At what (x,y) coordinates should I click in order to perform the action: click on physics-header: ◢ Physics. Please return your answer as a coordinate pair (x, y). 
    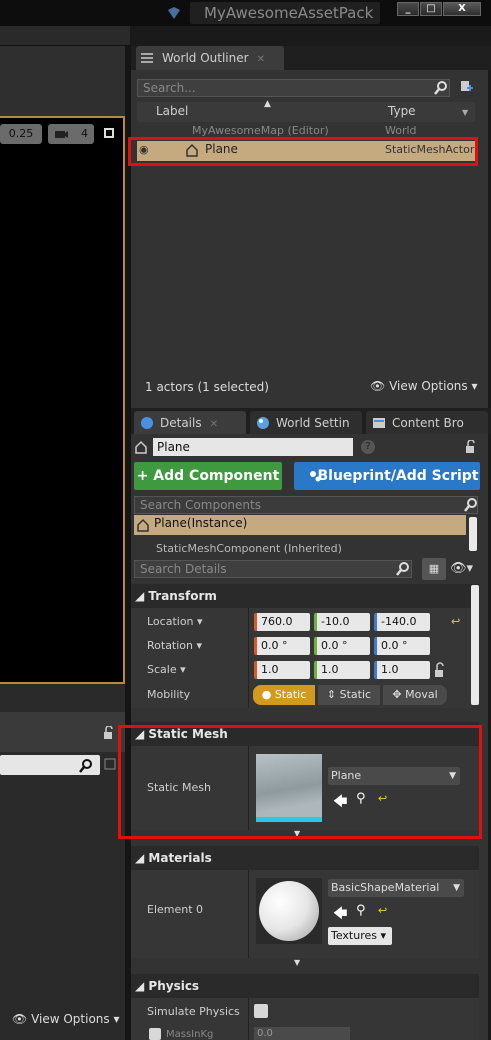
    Looking at the image, I should click on (305, 986).